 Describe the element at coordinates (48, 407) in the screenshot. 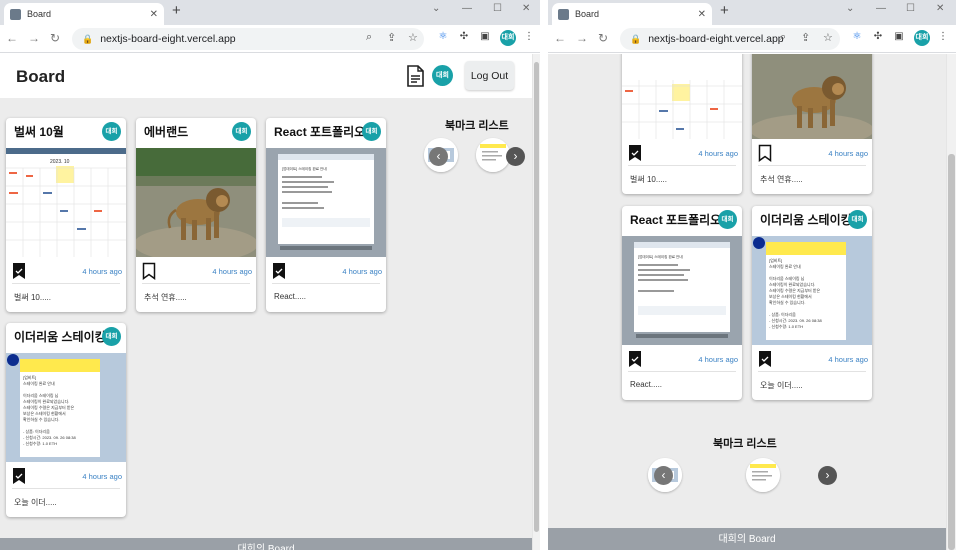

I see `svg-text: 스테이킹 수령은 지금부터 받은` at that location.